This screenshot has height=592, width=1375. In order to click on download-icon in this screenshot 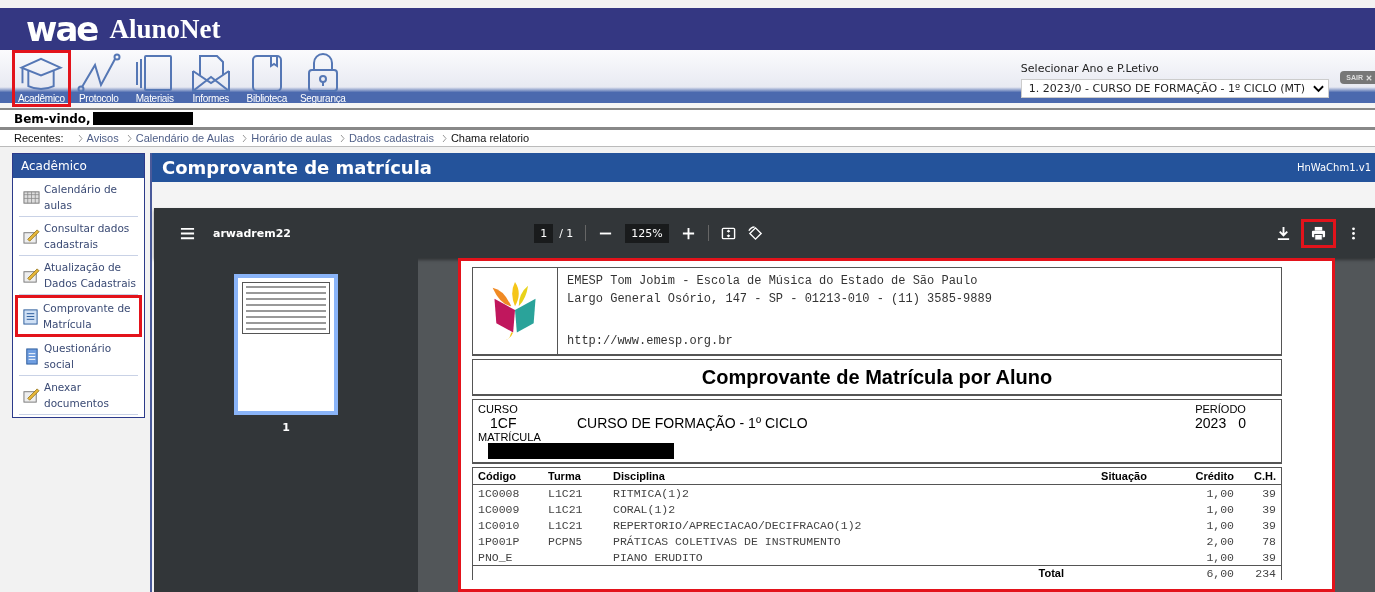, I will do `click(1283, 233)`.